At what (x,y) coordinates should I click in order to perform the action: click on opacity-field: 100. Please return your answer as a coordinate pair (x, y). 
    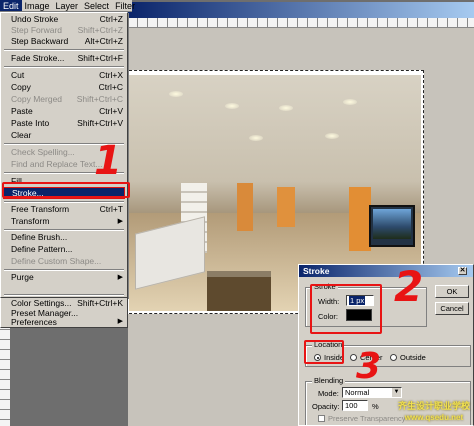
    Looking at the image, I should click on (355, 405).